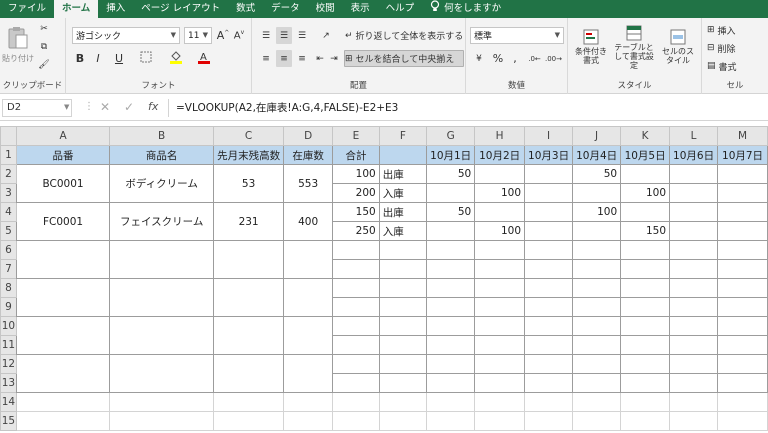  I want to click on row-header: 12, so click(8, 364).